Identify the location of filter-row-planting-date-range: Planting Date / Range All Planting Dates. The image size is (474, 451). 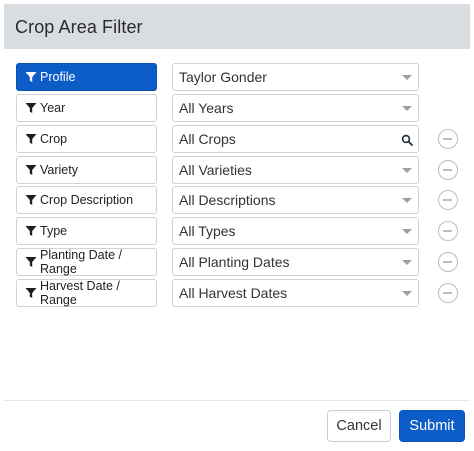
(237, 262).